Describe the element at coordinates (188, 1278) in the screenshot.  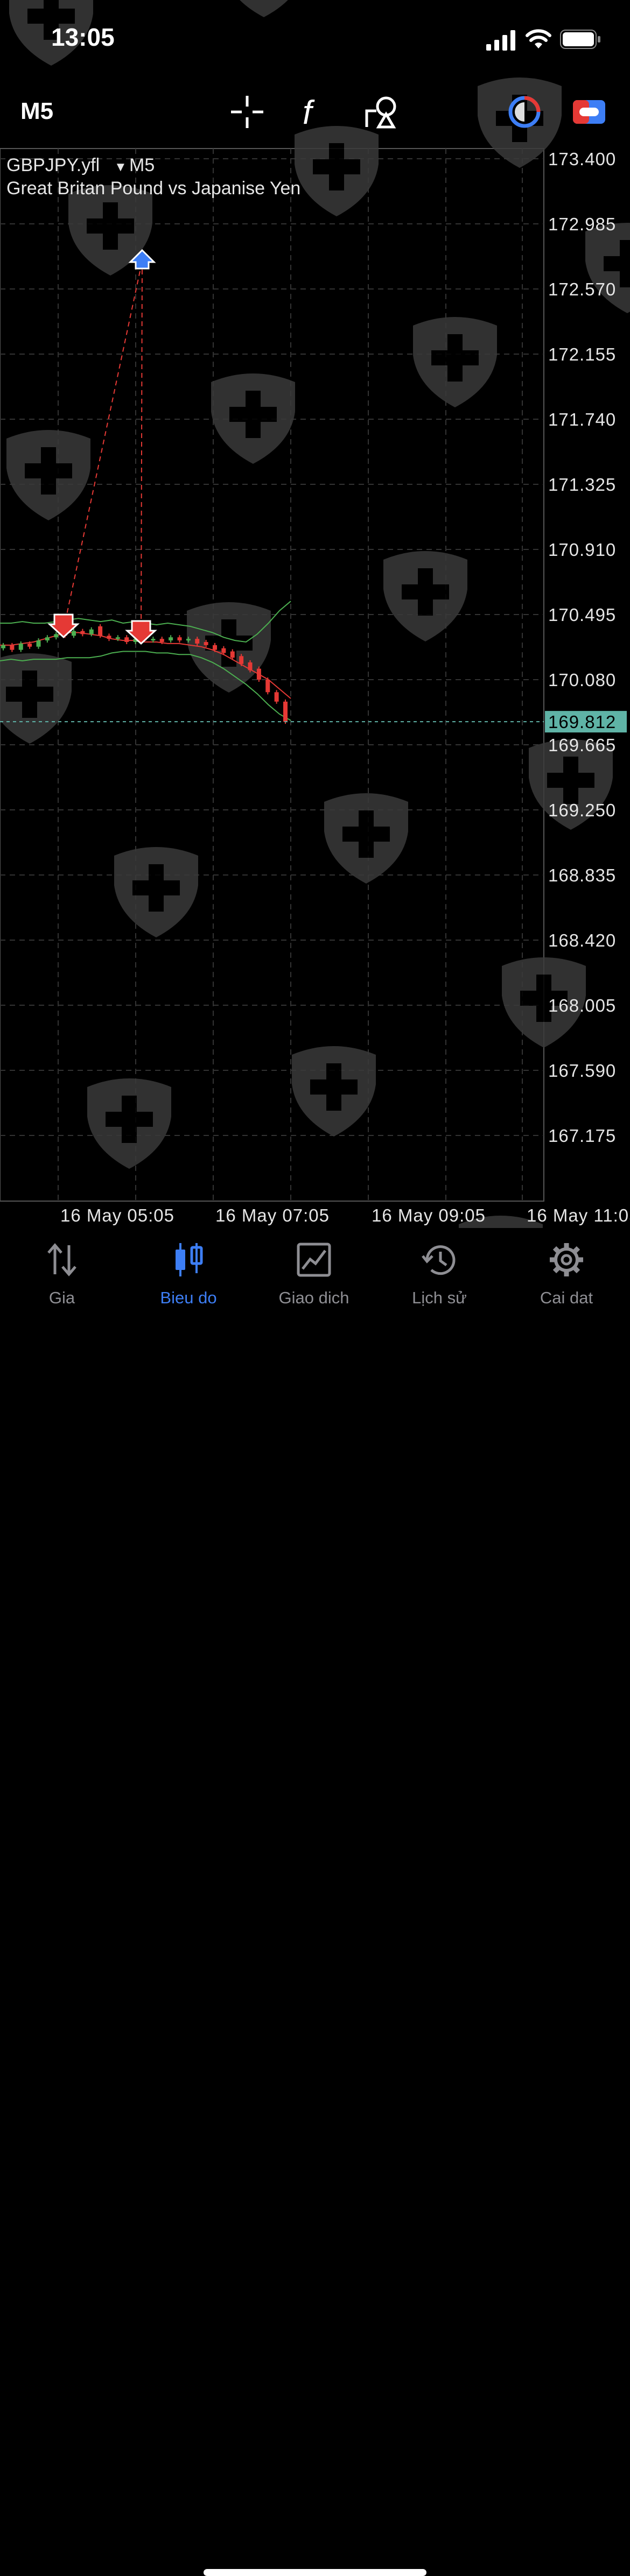
I see `tab-chart: Bieu do` at that location.